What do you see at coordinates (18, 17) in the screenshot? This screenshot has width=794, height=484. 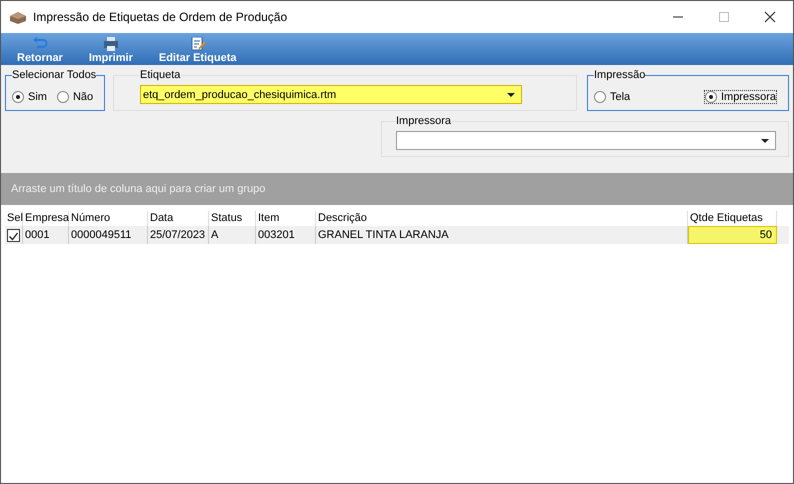 I see `box-icon` at bounding box center [18, 17].